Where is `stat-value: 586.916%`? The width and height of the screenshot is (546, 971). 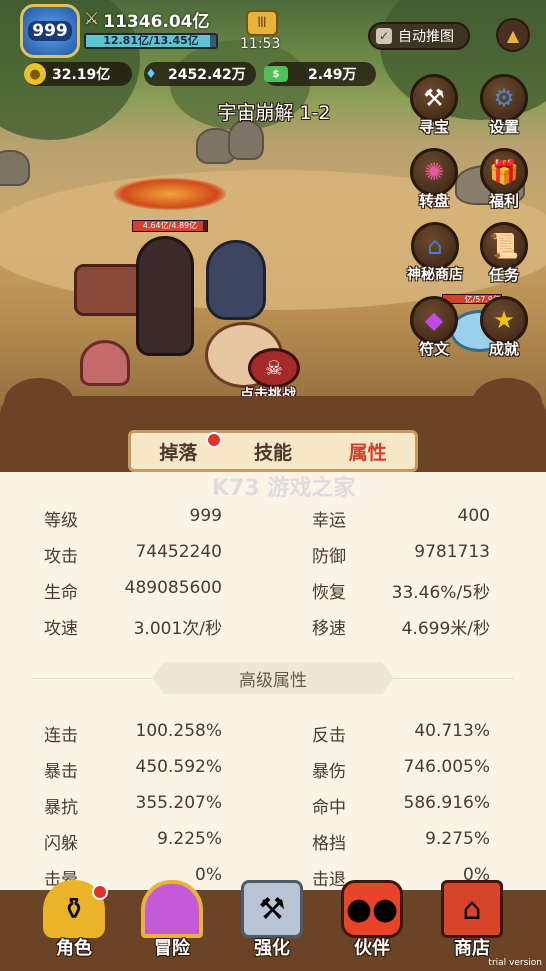
stat-value: 586.916% is located at coordinates (446, 803).